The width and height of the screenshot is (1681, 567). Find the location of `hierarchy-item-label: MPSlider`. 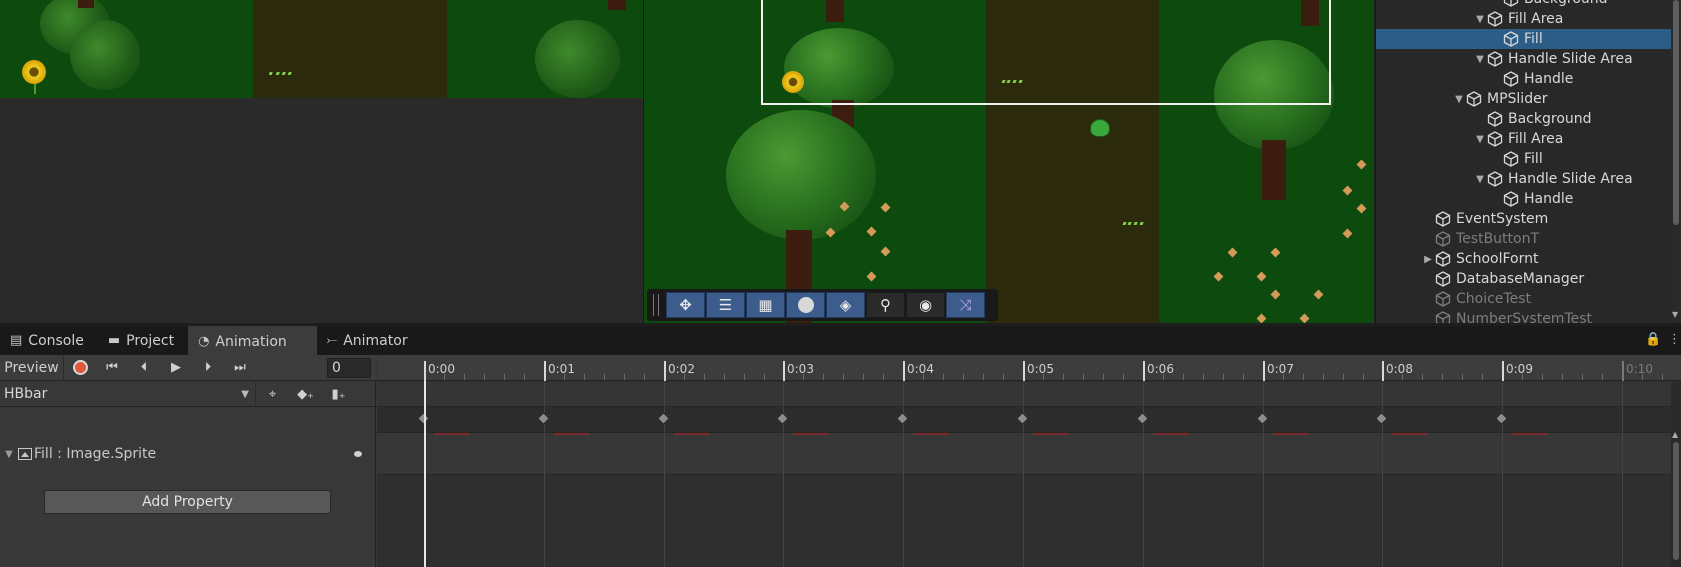

hierarchy-item-label: MPSlider is located at coordinates (1517, 99).